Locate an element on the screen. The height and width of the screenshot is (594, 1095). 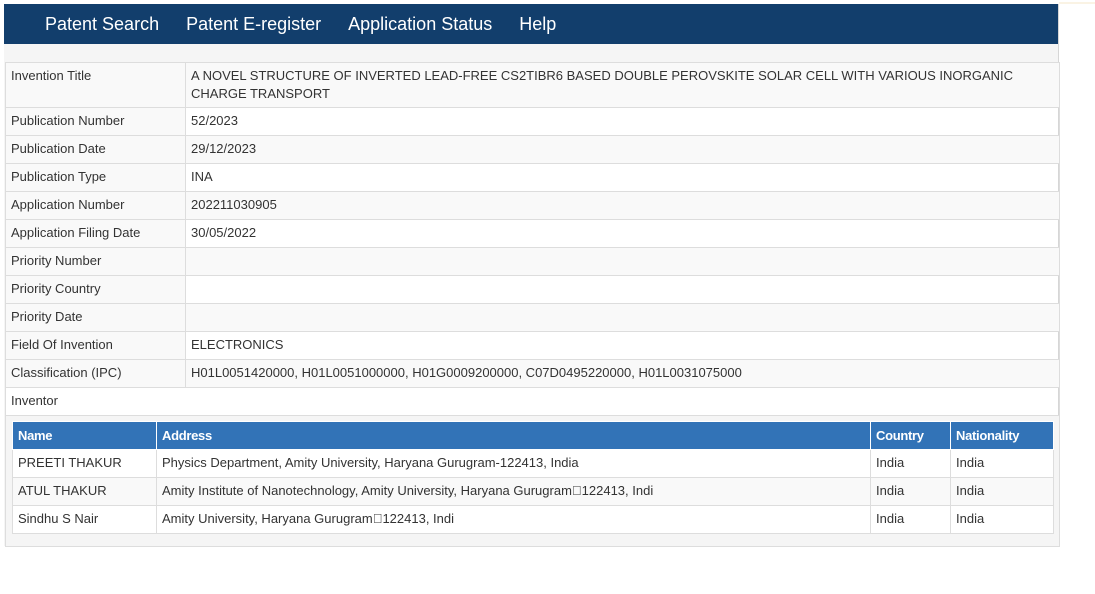
nav-application-status: Application Status is located at coordinates (420, 24).